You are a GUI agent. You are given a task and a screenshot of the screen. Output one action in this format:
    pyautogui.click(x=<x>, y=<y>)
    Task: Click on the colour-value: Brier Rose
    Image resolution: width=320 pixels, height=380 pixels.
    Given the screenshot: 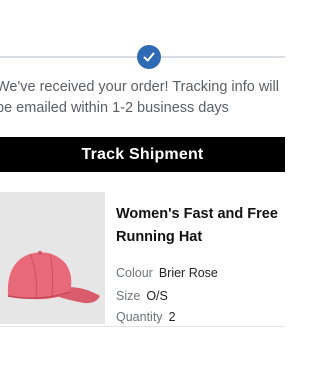 What is the action you would take?
    pyautogui.click(x=188, y=273)
    